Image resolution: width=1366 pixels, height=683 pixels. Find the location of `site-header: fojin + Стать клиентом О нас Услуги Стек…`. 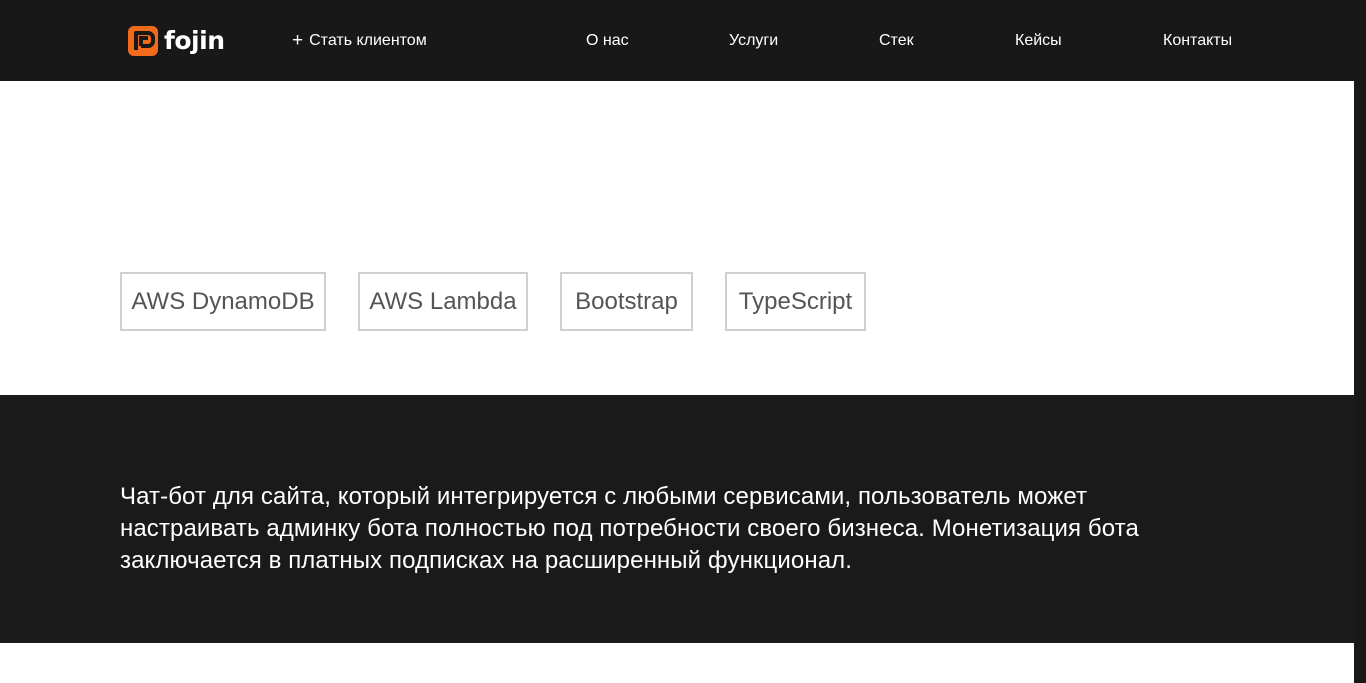

site-header: fojin + Стать клиентом О нас Услуги Стек… is located at coordinates (683, 40).